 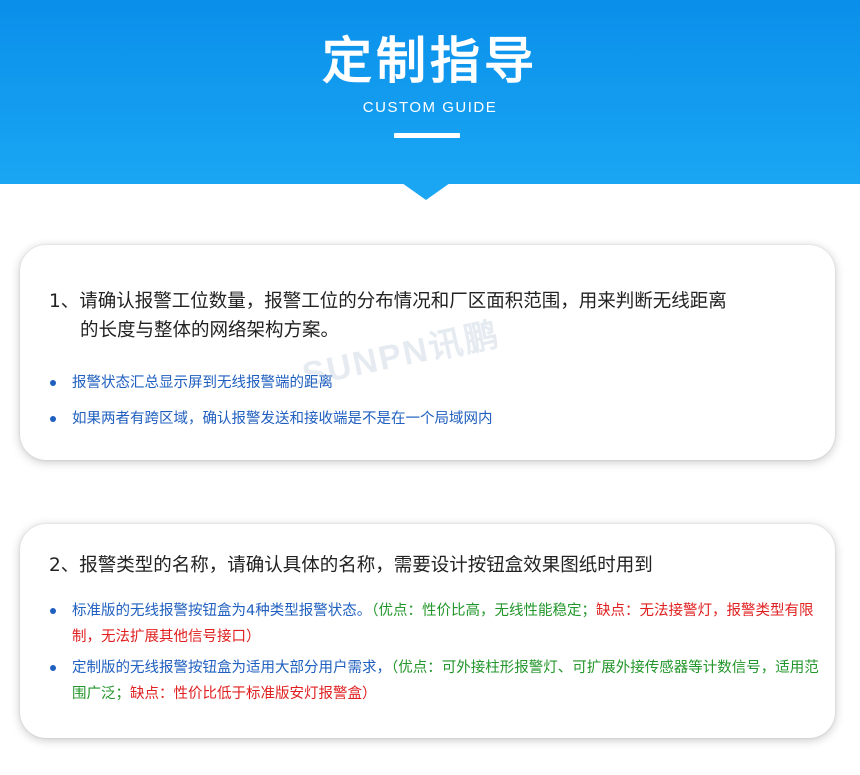 What do you see at coordinates (253, 694) in the screenshot?
I see `cons-text: 缺点：性价比低于标准版安灯报警盒）` at bounding box center [253, 694].